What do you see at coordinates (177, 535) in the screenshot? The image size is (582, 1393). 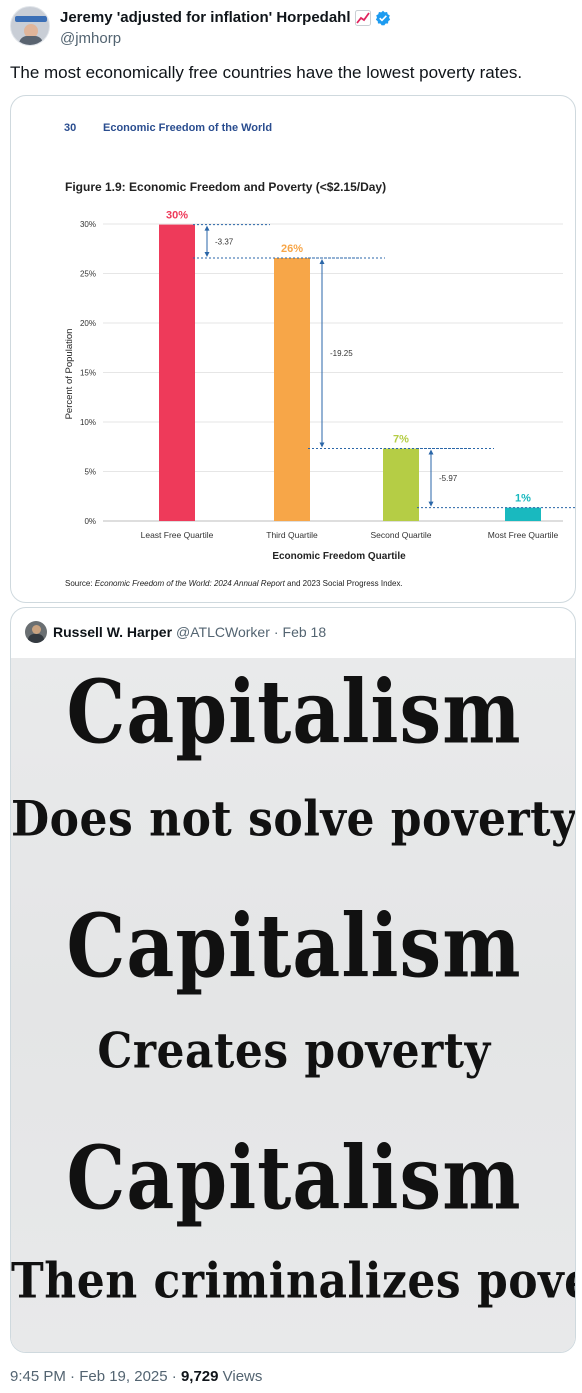 I see `x-tick-label: Least Free Quartile` at bounding box center [177, 535].